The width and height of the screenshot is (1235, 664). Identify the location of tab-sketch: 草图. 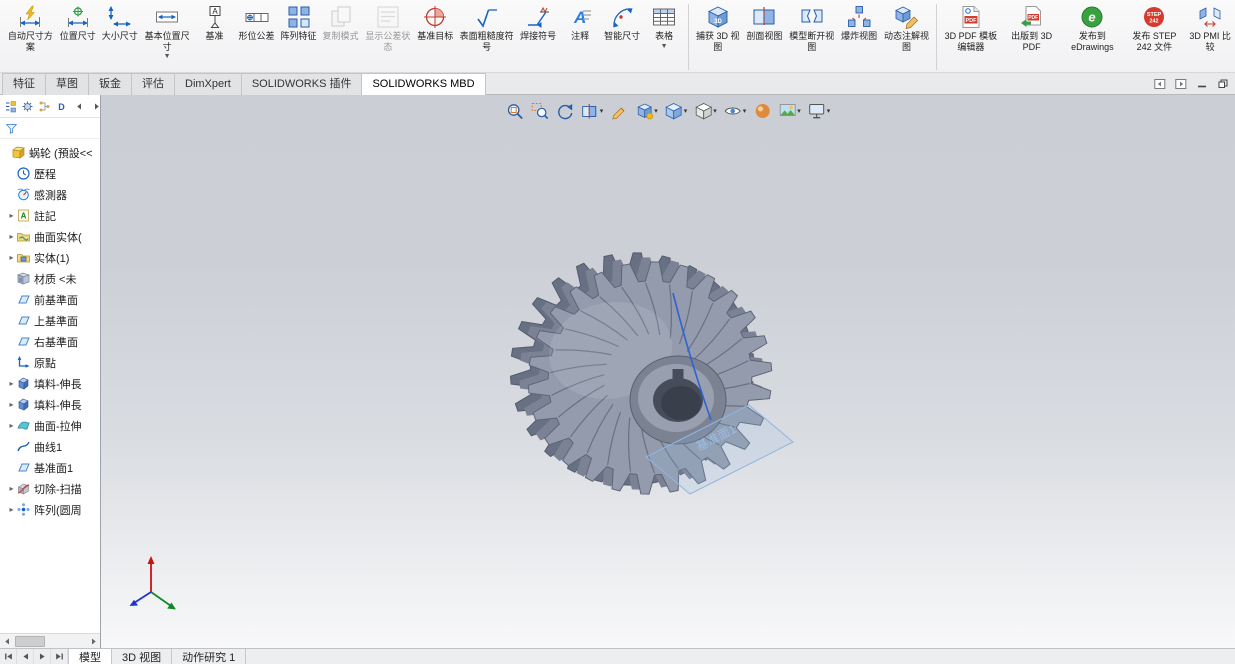
(67, 84).